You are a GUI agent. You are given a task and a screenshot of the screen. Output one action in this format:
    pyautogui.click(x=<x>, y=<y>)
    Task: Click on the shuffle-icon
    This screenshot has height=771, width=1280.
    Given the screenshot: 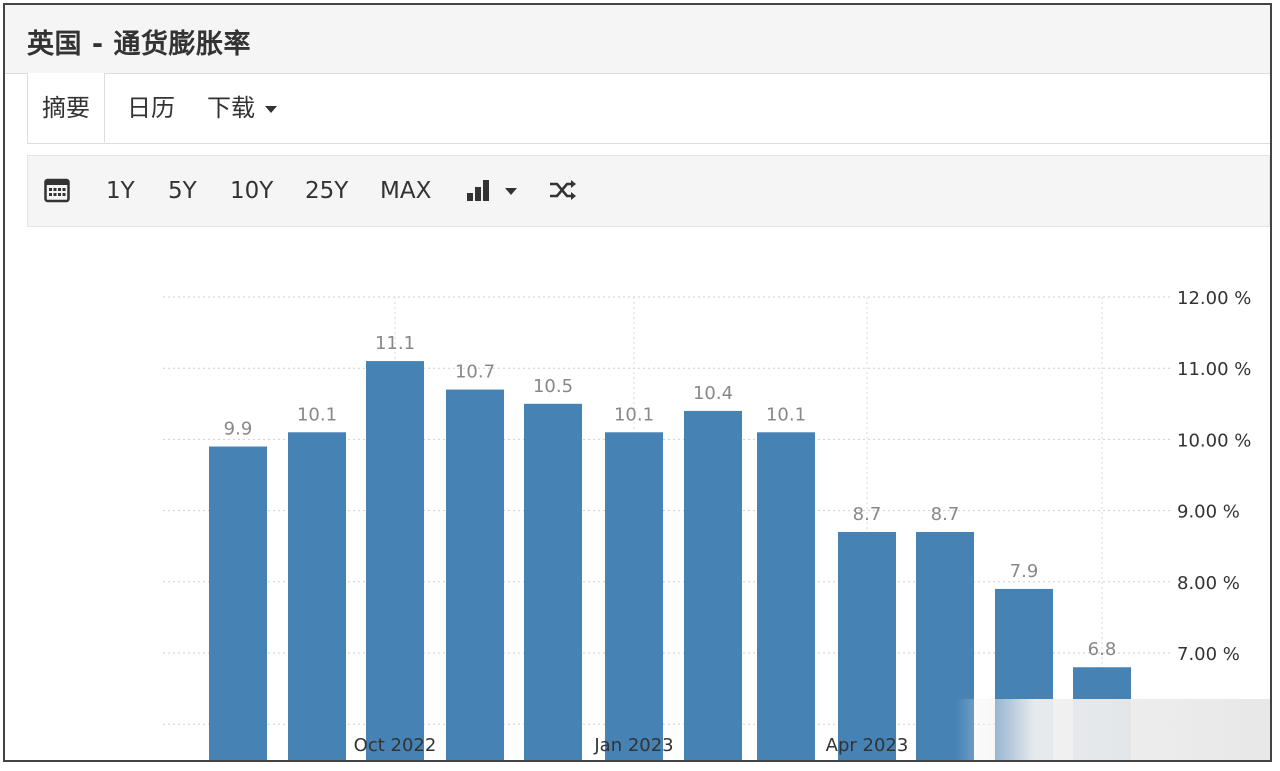 What is the action you would take?
    pyautogui.click(x=563, y=189)
    